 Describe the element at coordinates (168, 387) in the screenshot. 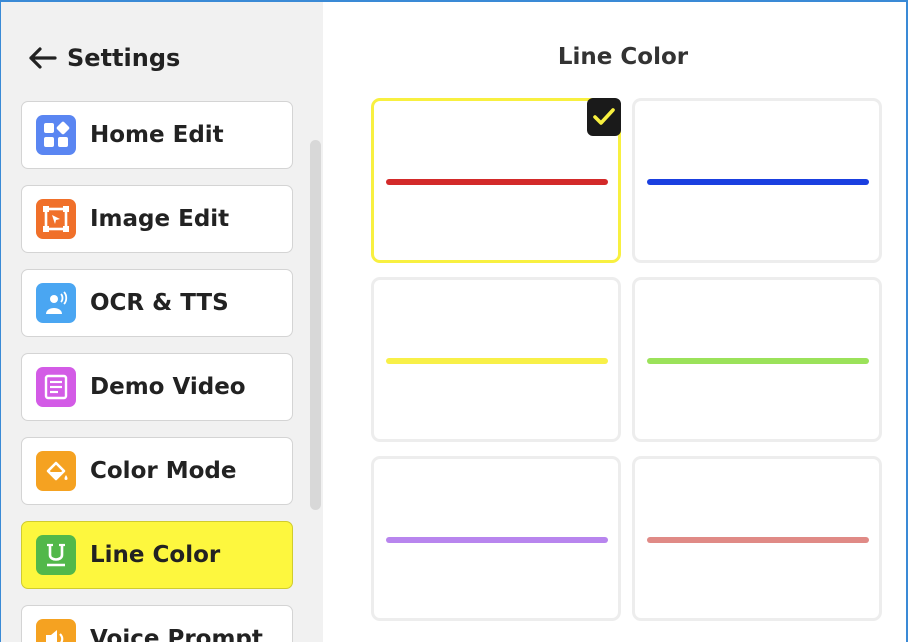

I see `sidebar-item-label: Demo Video` at that location.